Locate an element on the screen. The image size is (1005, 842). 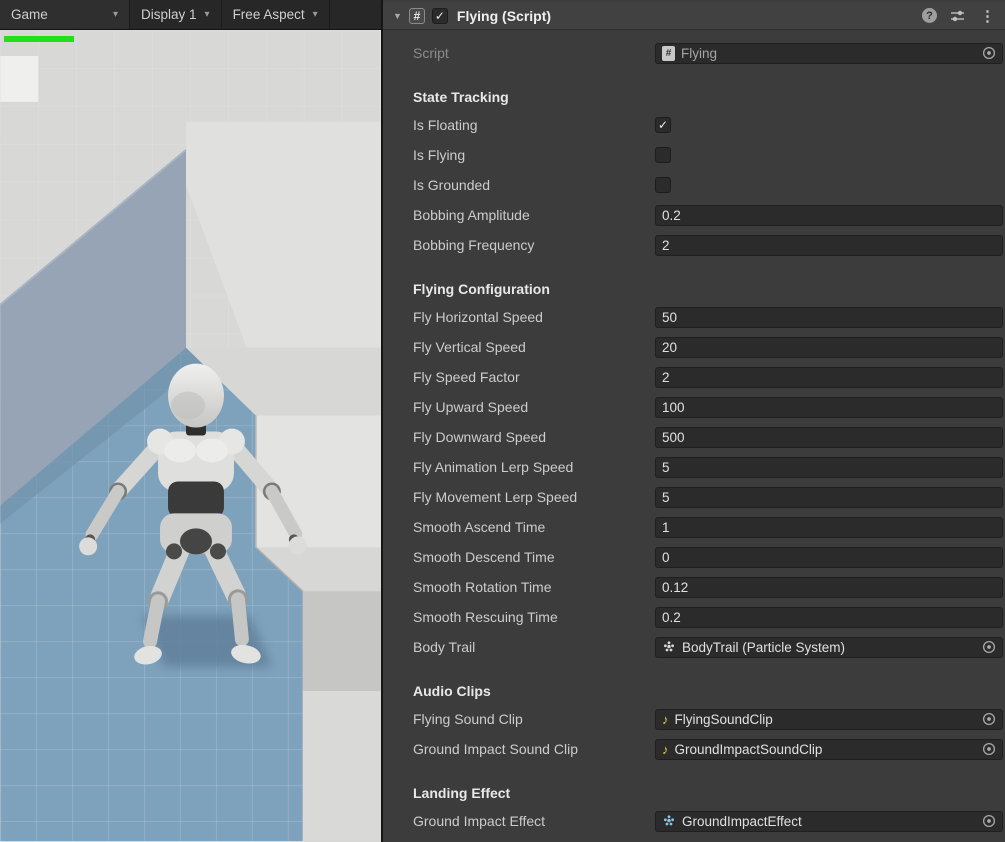
property-row: Flying Sound Clip ♪ FlyingSoundClip is located at coordinates (694, 719).